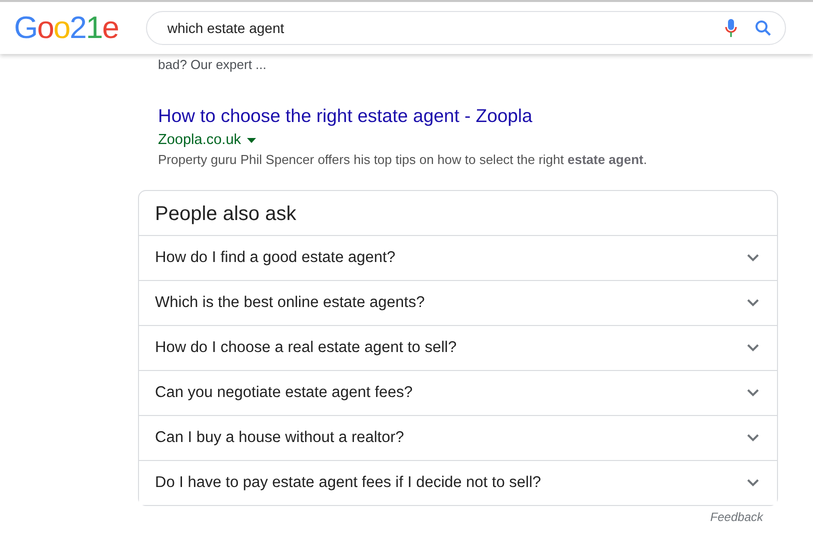  What do you see at coordinates (458, 482) in the screenshot?
I see `question-row: Do I have to pay estate agent fees if I decide not to sell?` at bounding box center [458, 482].